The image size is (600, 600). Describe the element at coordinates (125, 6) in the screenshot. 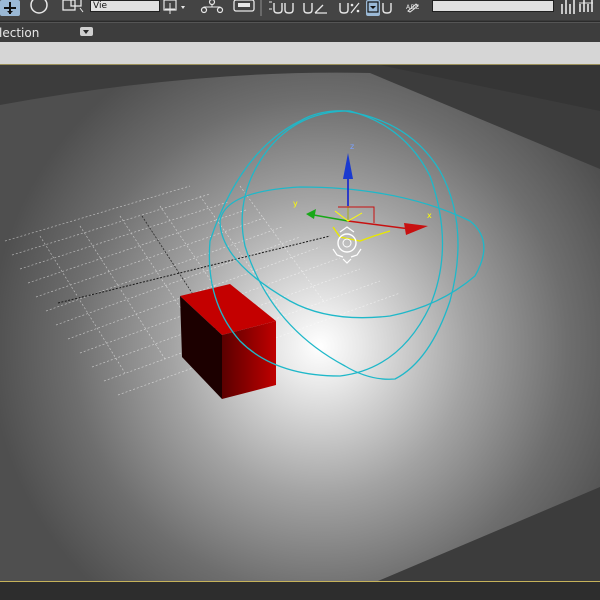

I see `reference-coordinate-dropdown: Vie` at that location.